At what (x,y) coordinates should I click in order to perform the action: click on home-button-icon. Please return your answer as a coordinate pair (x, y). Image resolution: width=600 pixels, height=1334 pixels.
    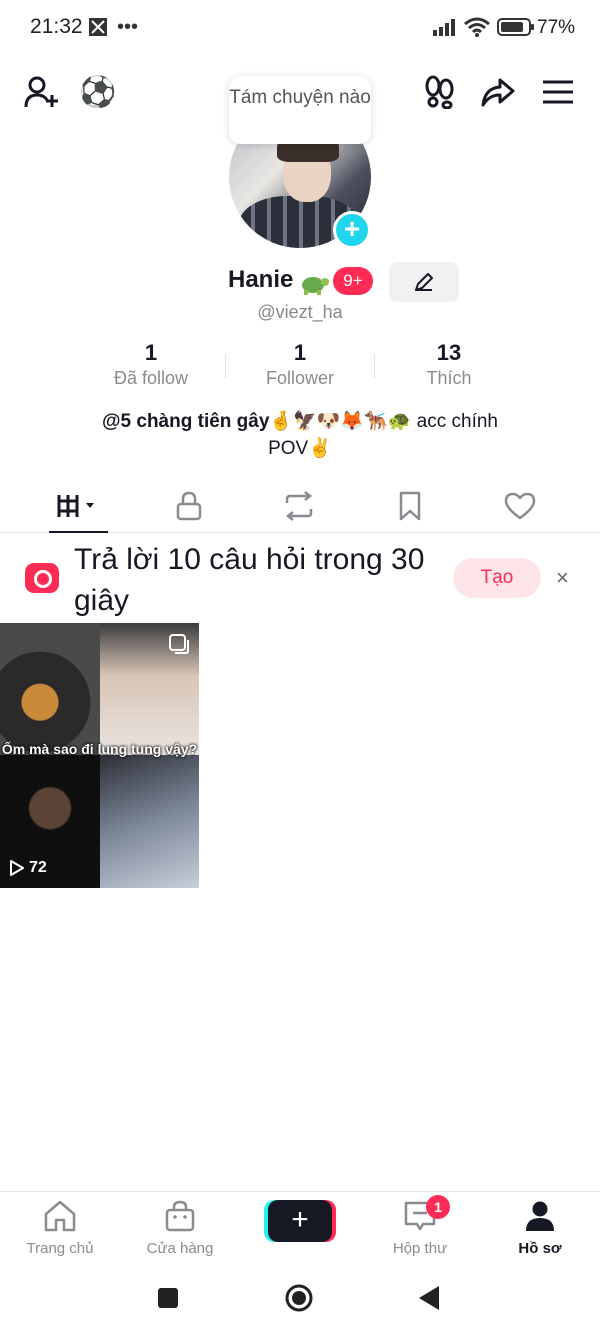
    Looking at the image, I should click on (299, 1300).